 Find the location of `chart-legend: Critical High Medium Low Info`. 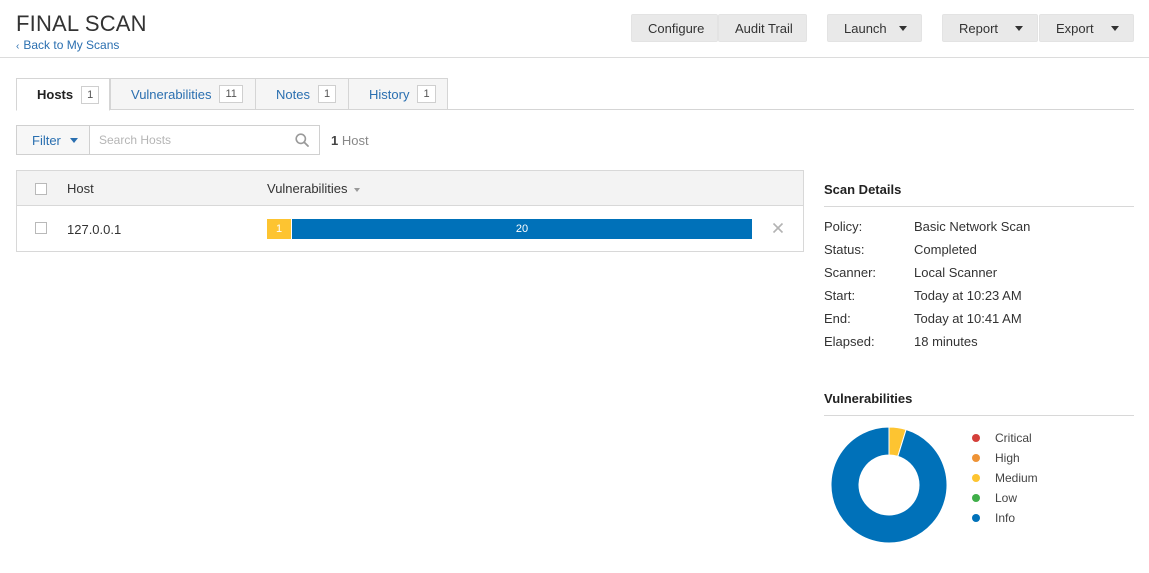

chart-legend: Critical High Medium Low Info is located at coordinates (1005, 478).